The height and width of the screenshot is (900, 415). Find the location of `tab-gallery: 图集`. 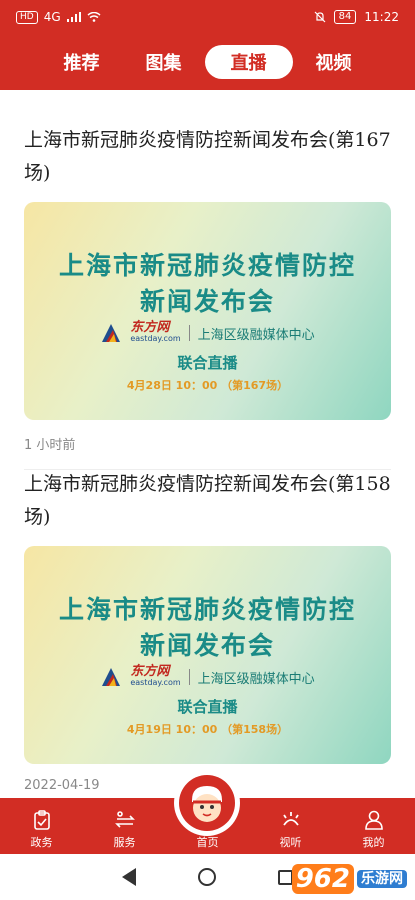

tab-gallery: 图集 is located at coordinates (164, 62).